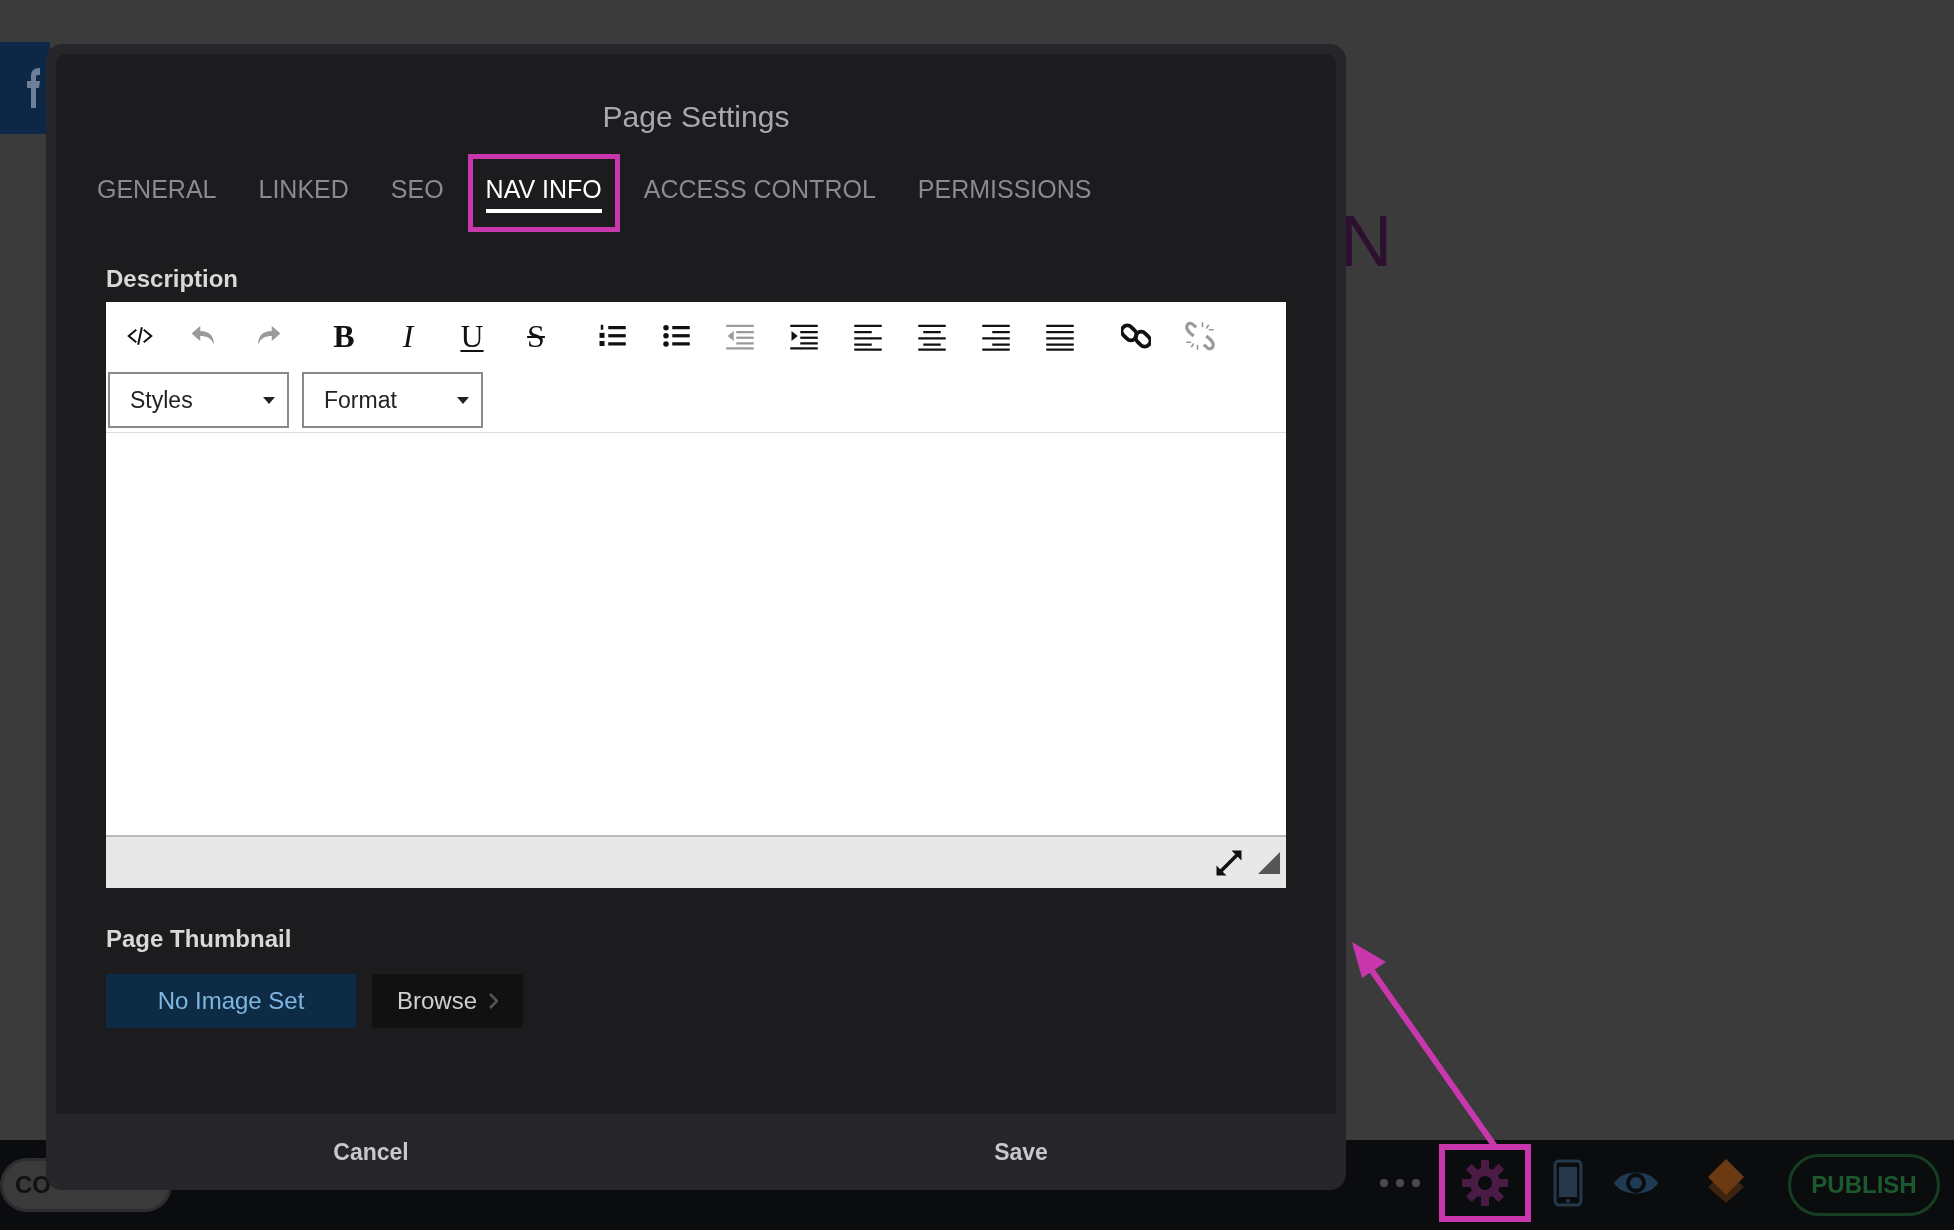  What do you see at coordinates (536, 336) in the screenshot?
I see `strike-button: S` at bounding box center [536, 336].